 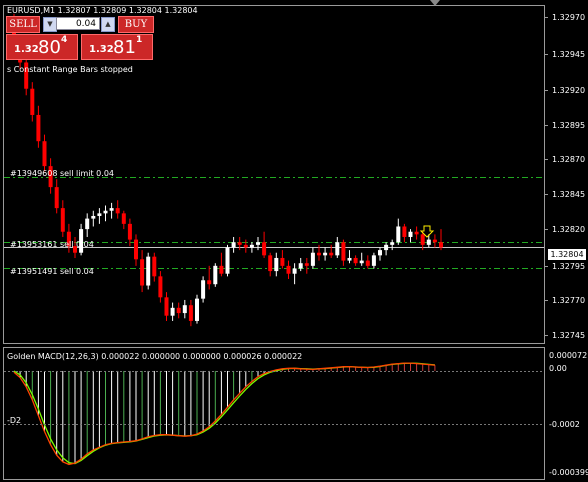 I want to click on indicator-axis-label: -0.0002, so click(x=564, y=424).